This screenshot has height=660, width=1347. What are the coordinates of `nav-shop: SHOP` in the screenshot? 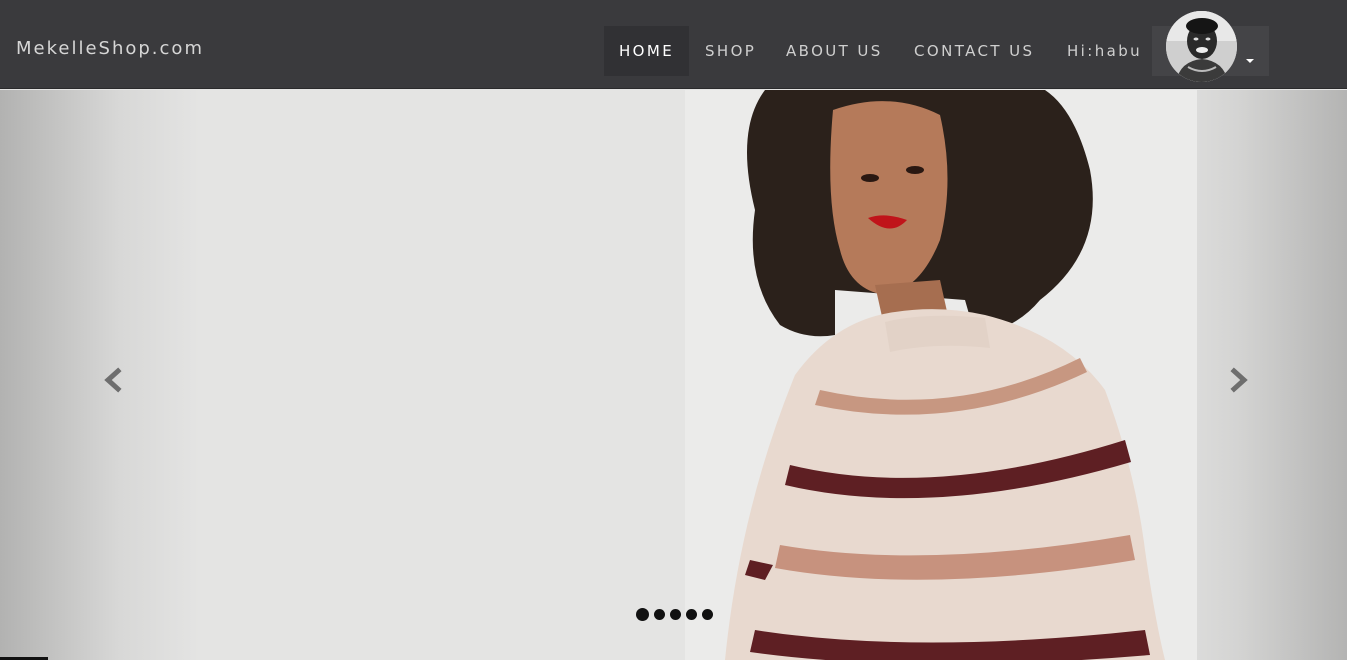 It's located at (730, 51).